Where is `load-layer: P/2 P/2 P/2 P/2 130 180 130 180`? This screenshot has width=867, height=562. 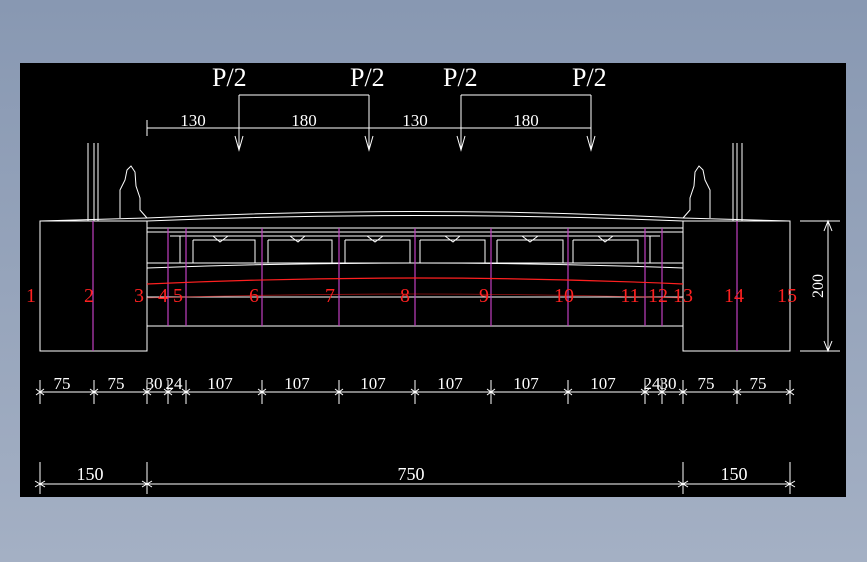
load-layer: P/2 P/2 P/2 P/2 130 180 130 180 is located at coordinates (376, 107).